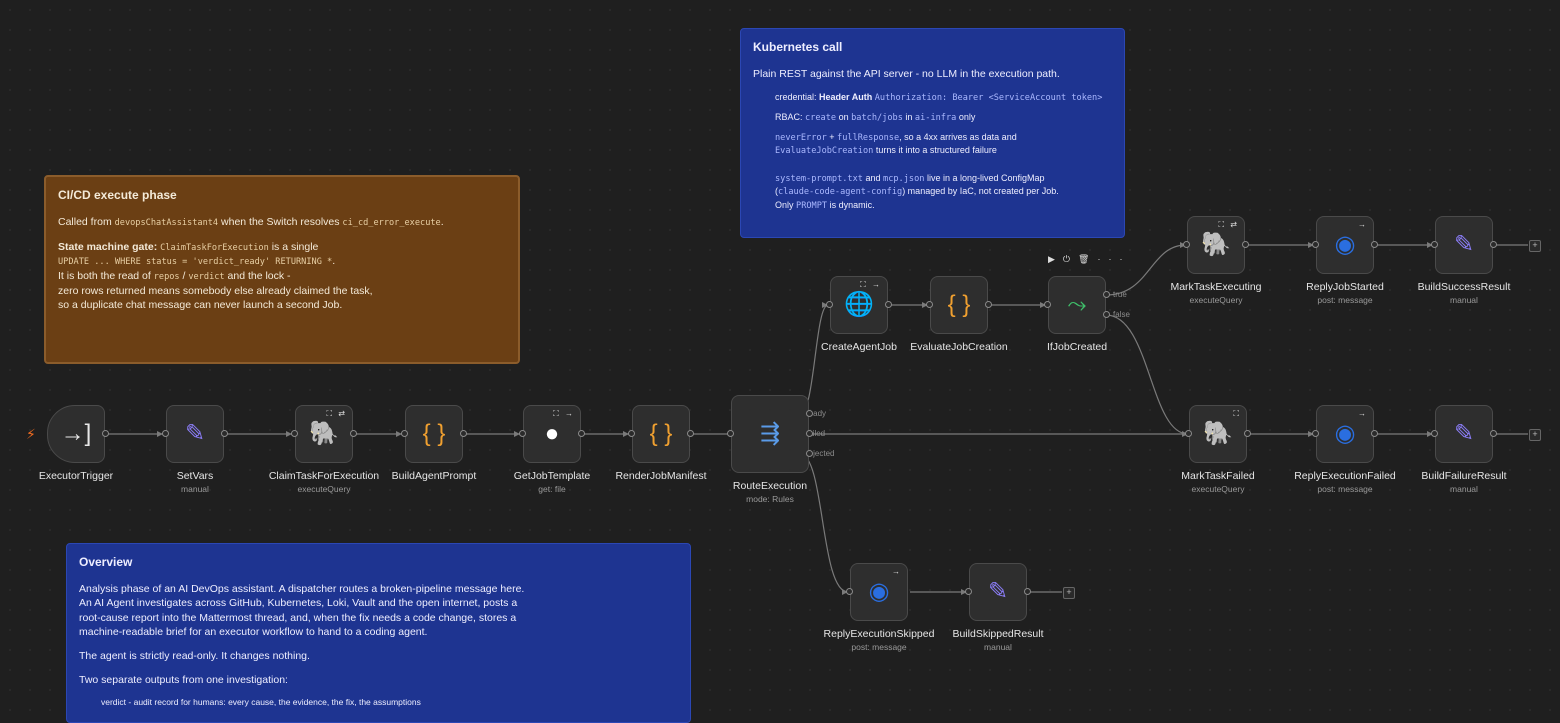 The height and width of the screenshot is (723, 1560). I want to click on node-render-job-manifest: { }, so click(661, 434).